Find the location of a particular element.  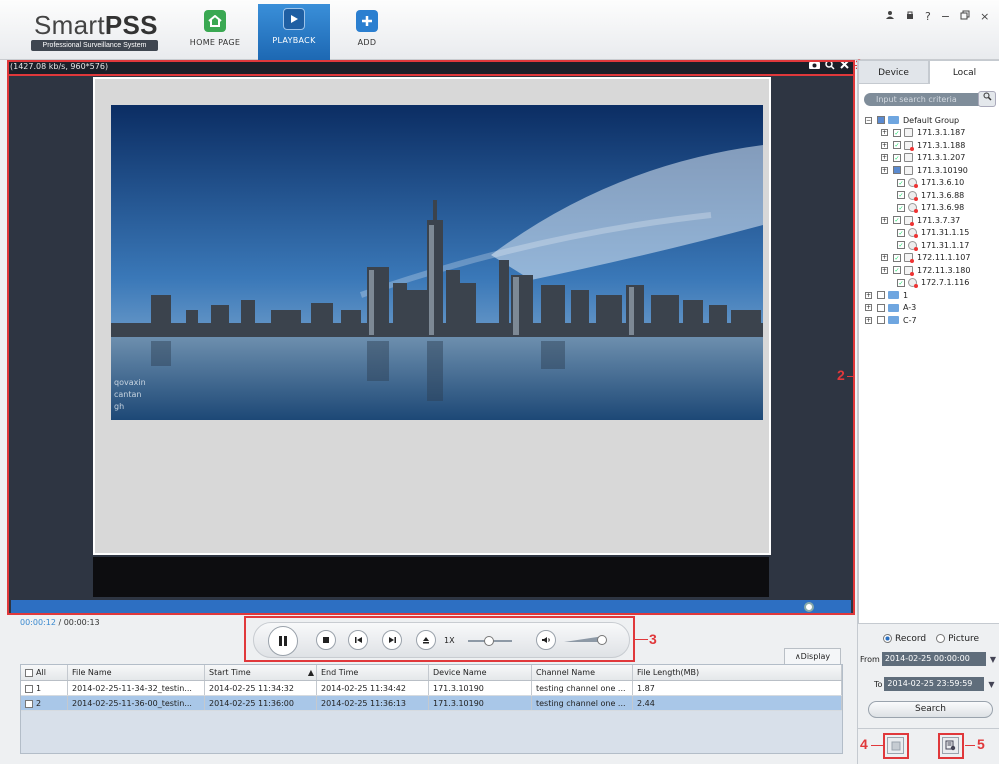

header-file-name: File Name is located at coordinates (136, 672).